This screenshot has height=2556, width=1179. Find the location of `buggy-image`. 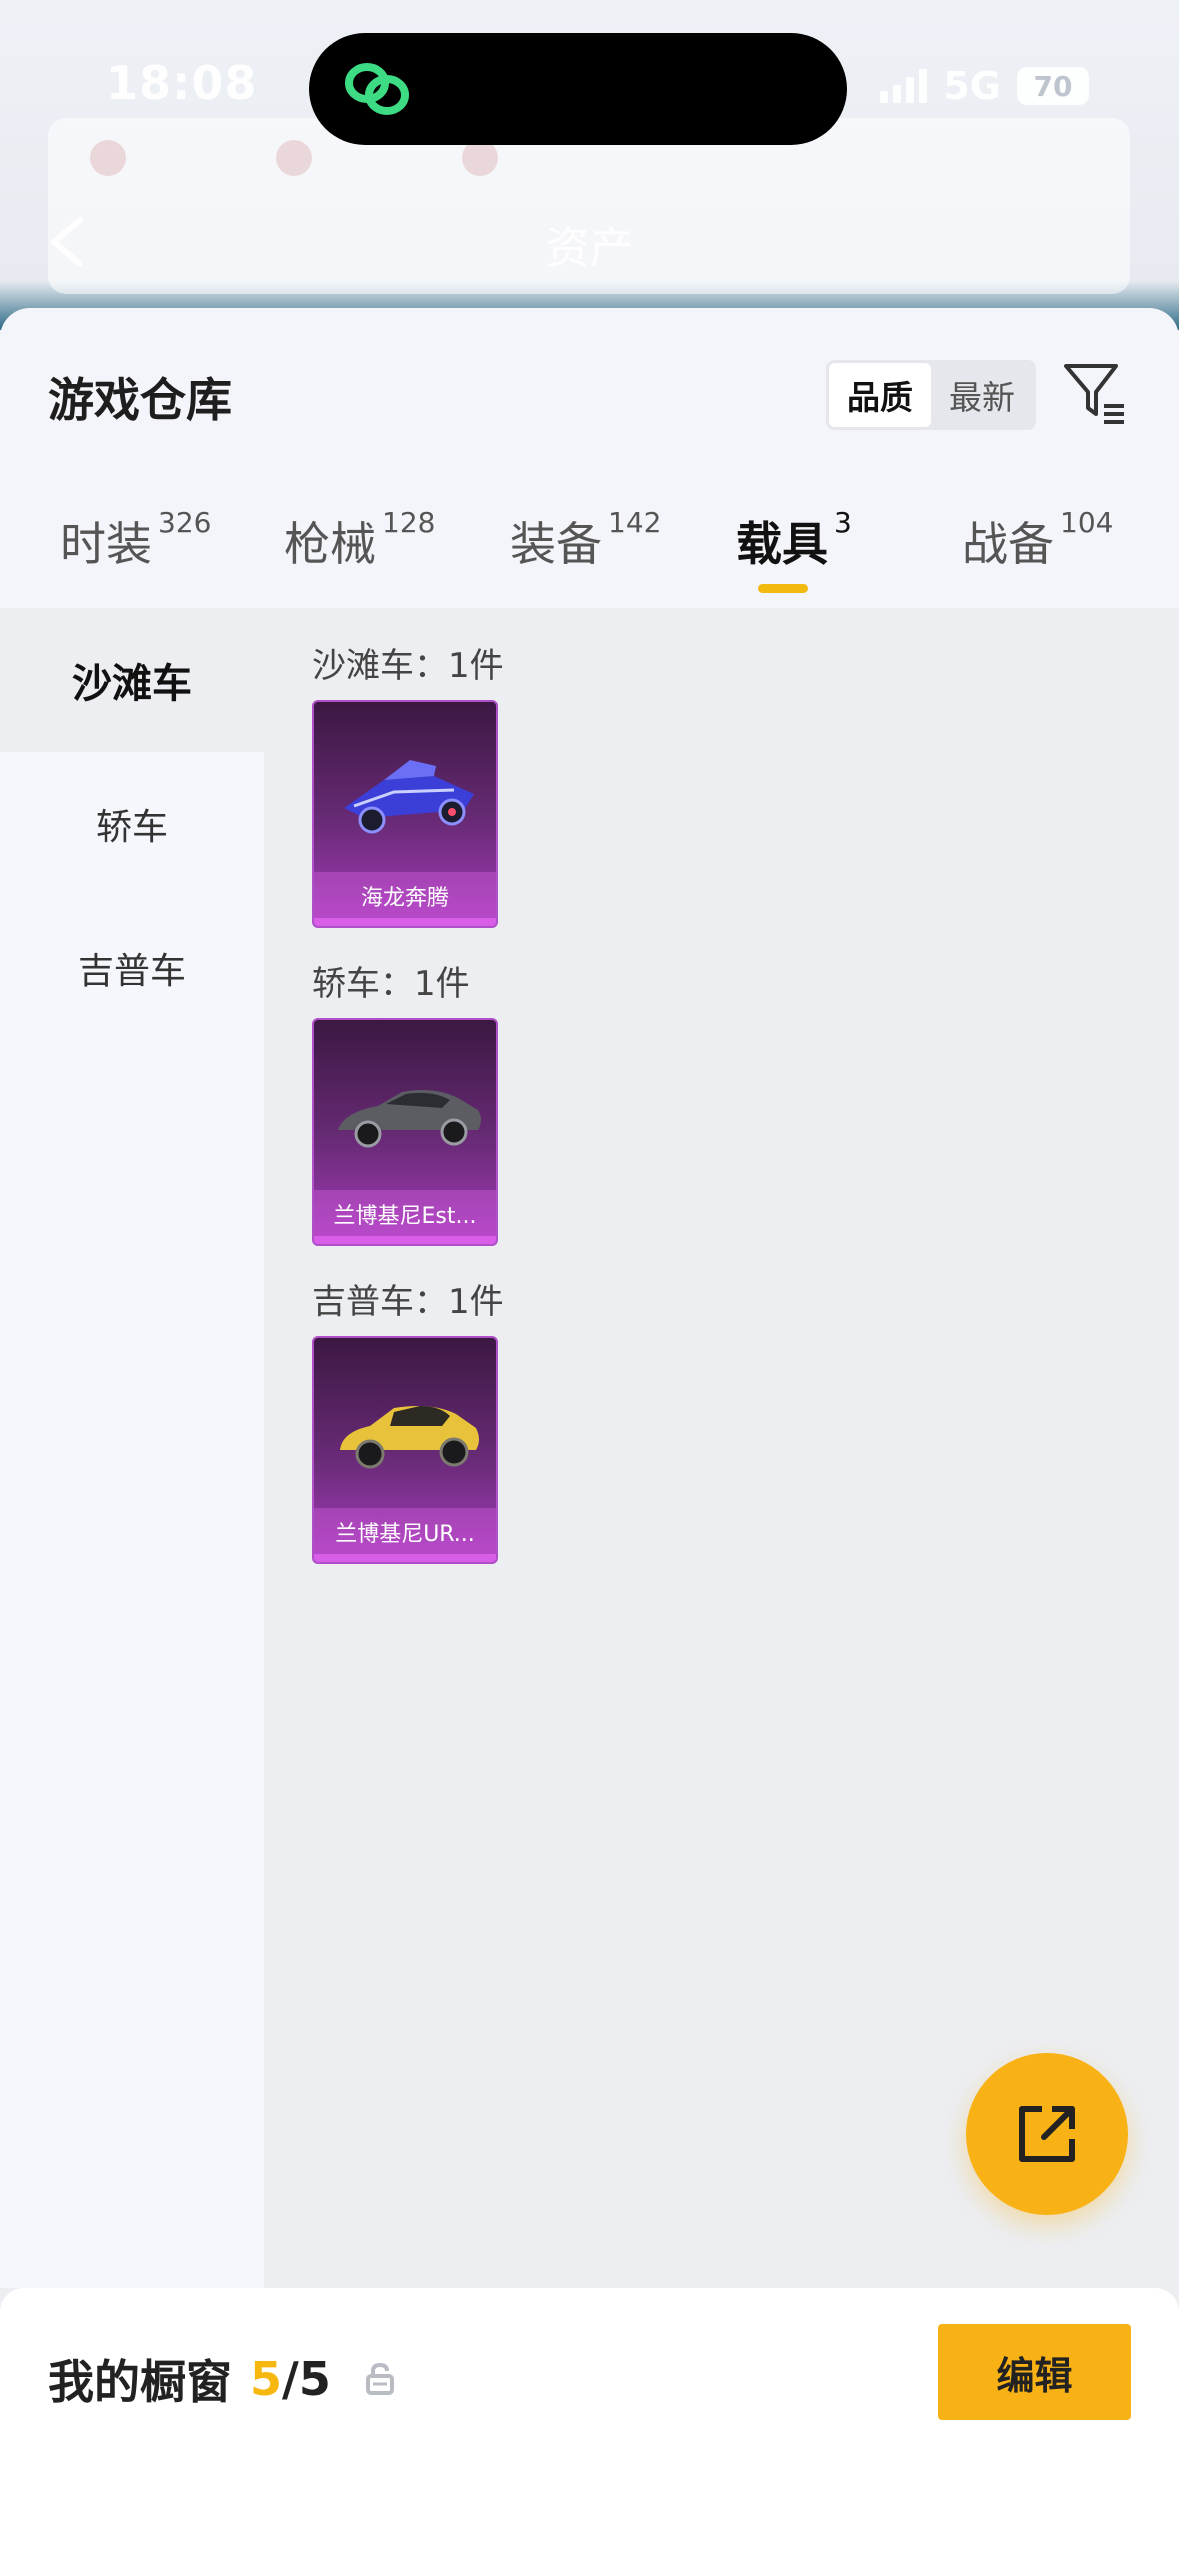

buggy-image is located at coordinates (409, 797).